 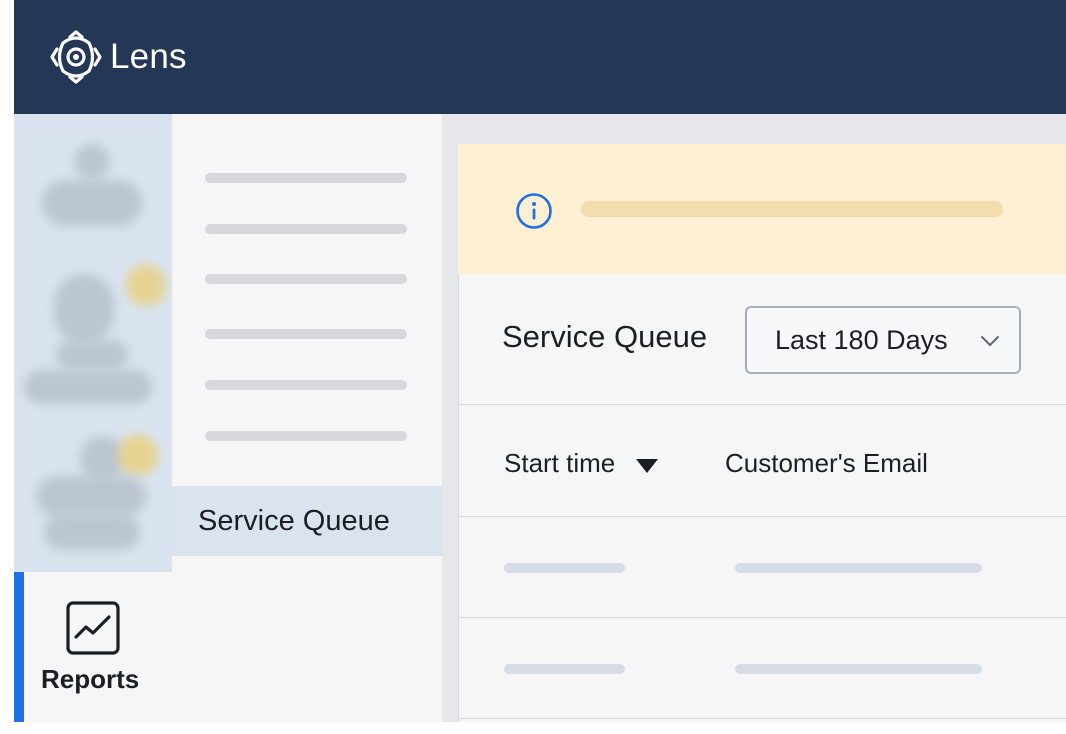 What do you see at coordinates (826, 463) in the screenshot?
I see `column-header-customer-email: Customer's Email` at bounding box center [826, 463].